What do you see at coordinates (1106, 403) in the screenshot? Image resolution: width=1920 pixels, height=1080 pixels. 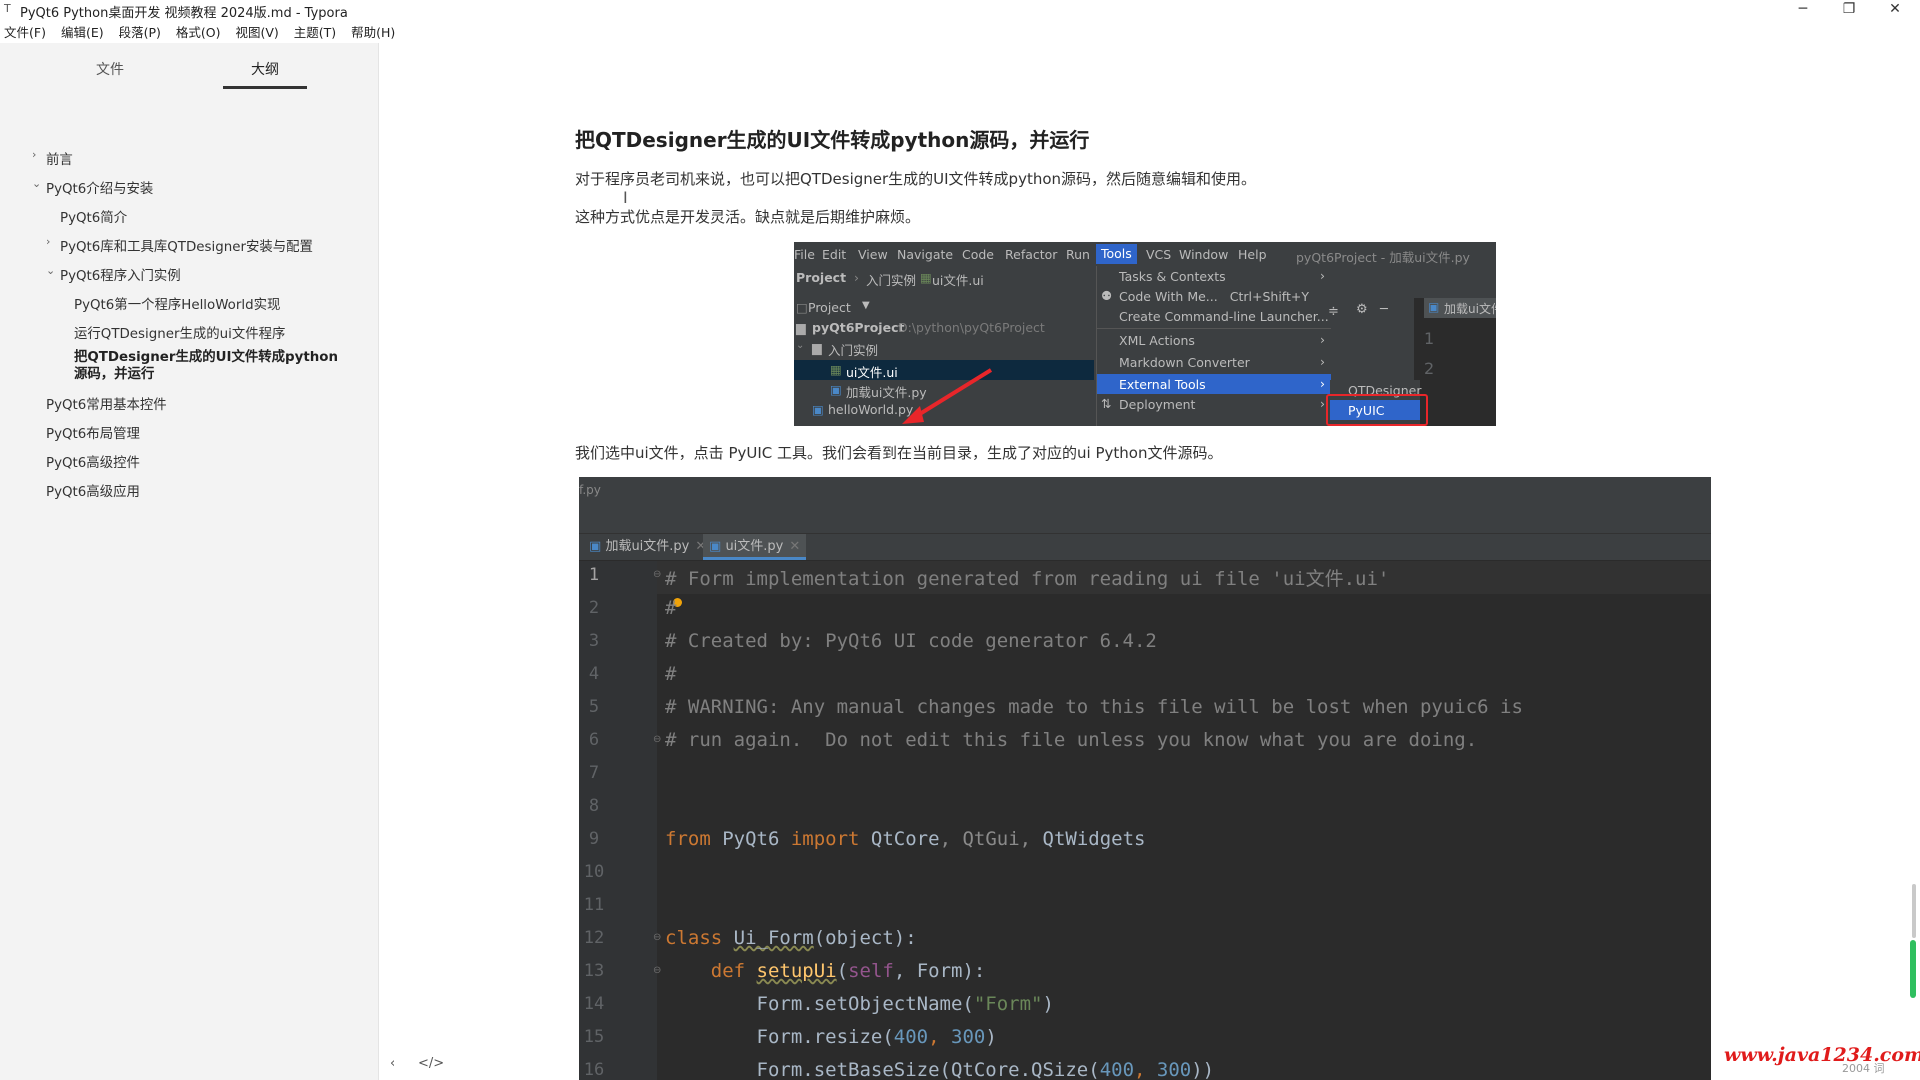 I see `deploy-icon: ⇅` at bounding box center [1106, 403].